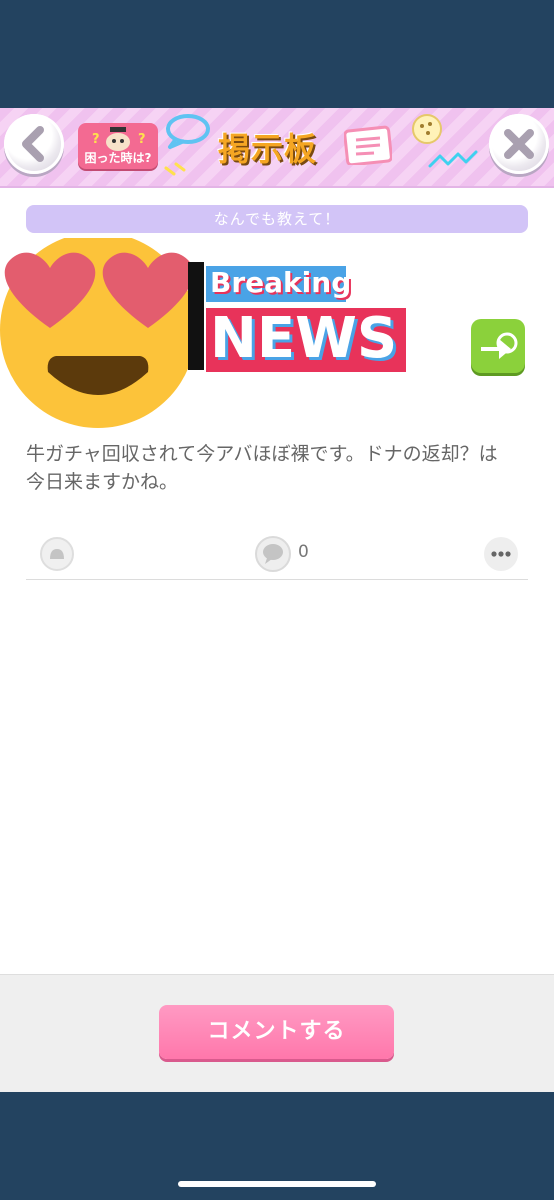 The height and width of the screenshot is (1200, 554). I want to click on close-button, so click(519, 144).